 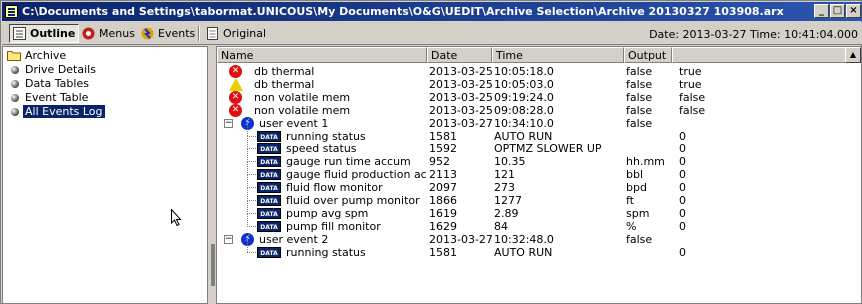 What do you see at coordinates (631, 226) in the screenshot?
I see `cell-output: %` at bounding box center [631, 226].